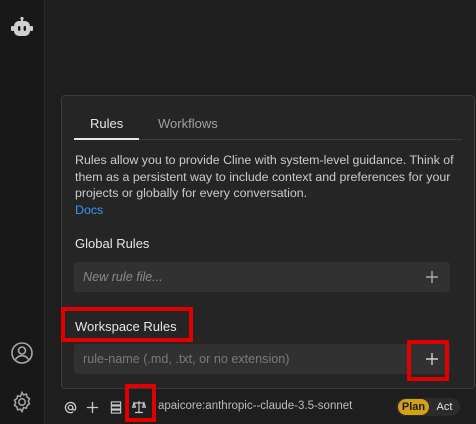  I want to click on highlight-add-workspace-rule, so click(428, 360).